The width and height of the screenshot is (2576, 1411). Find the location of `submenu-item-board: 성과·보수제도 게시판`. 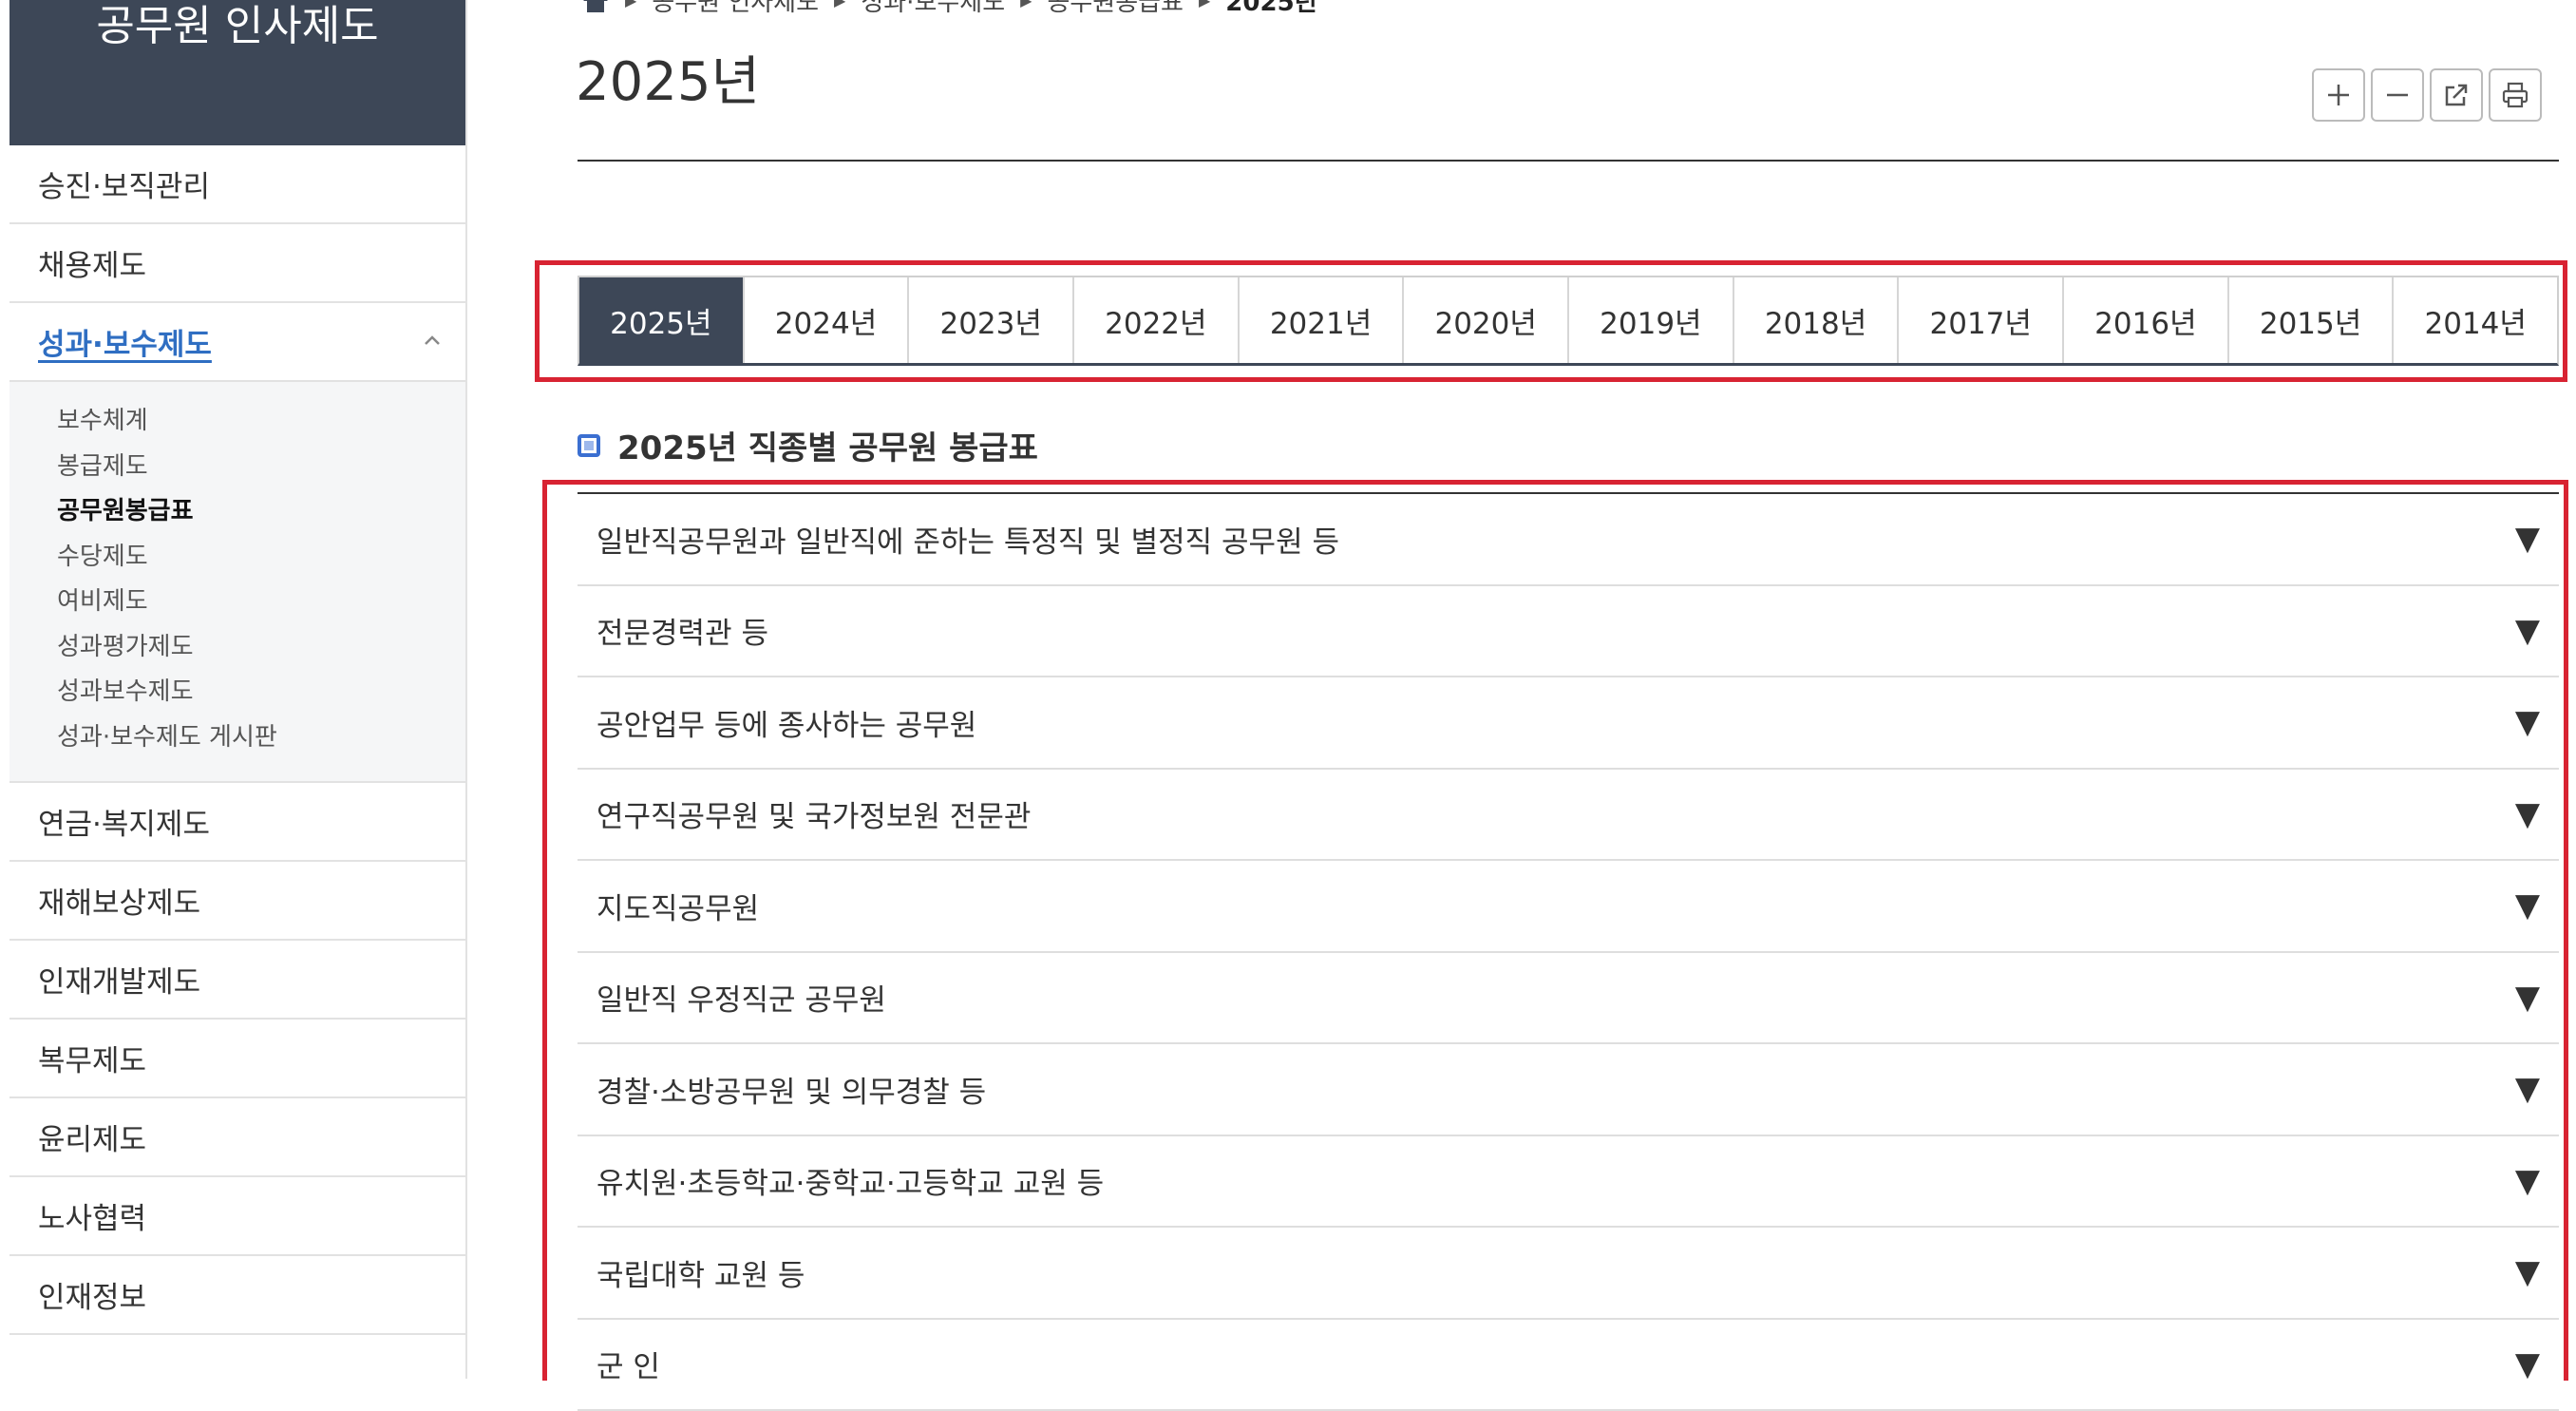

submenu-item-board: 성과·보수제도 게시판 is located at coordinates (261, 738).